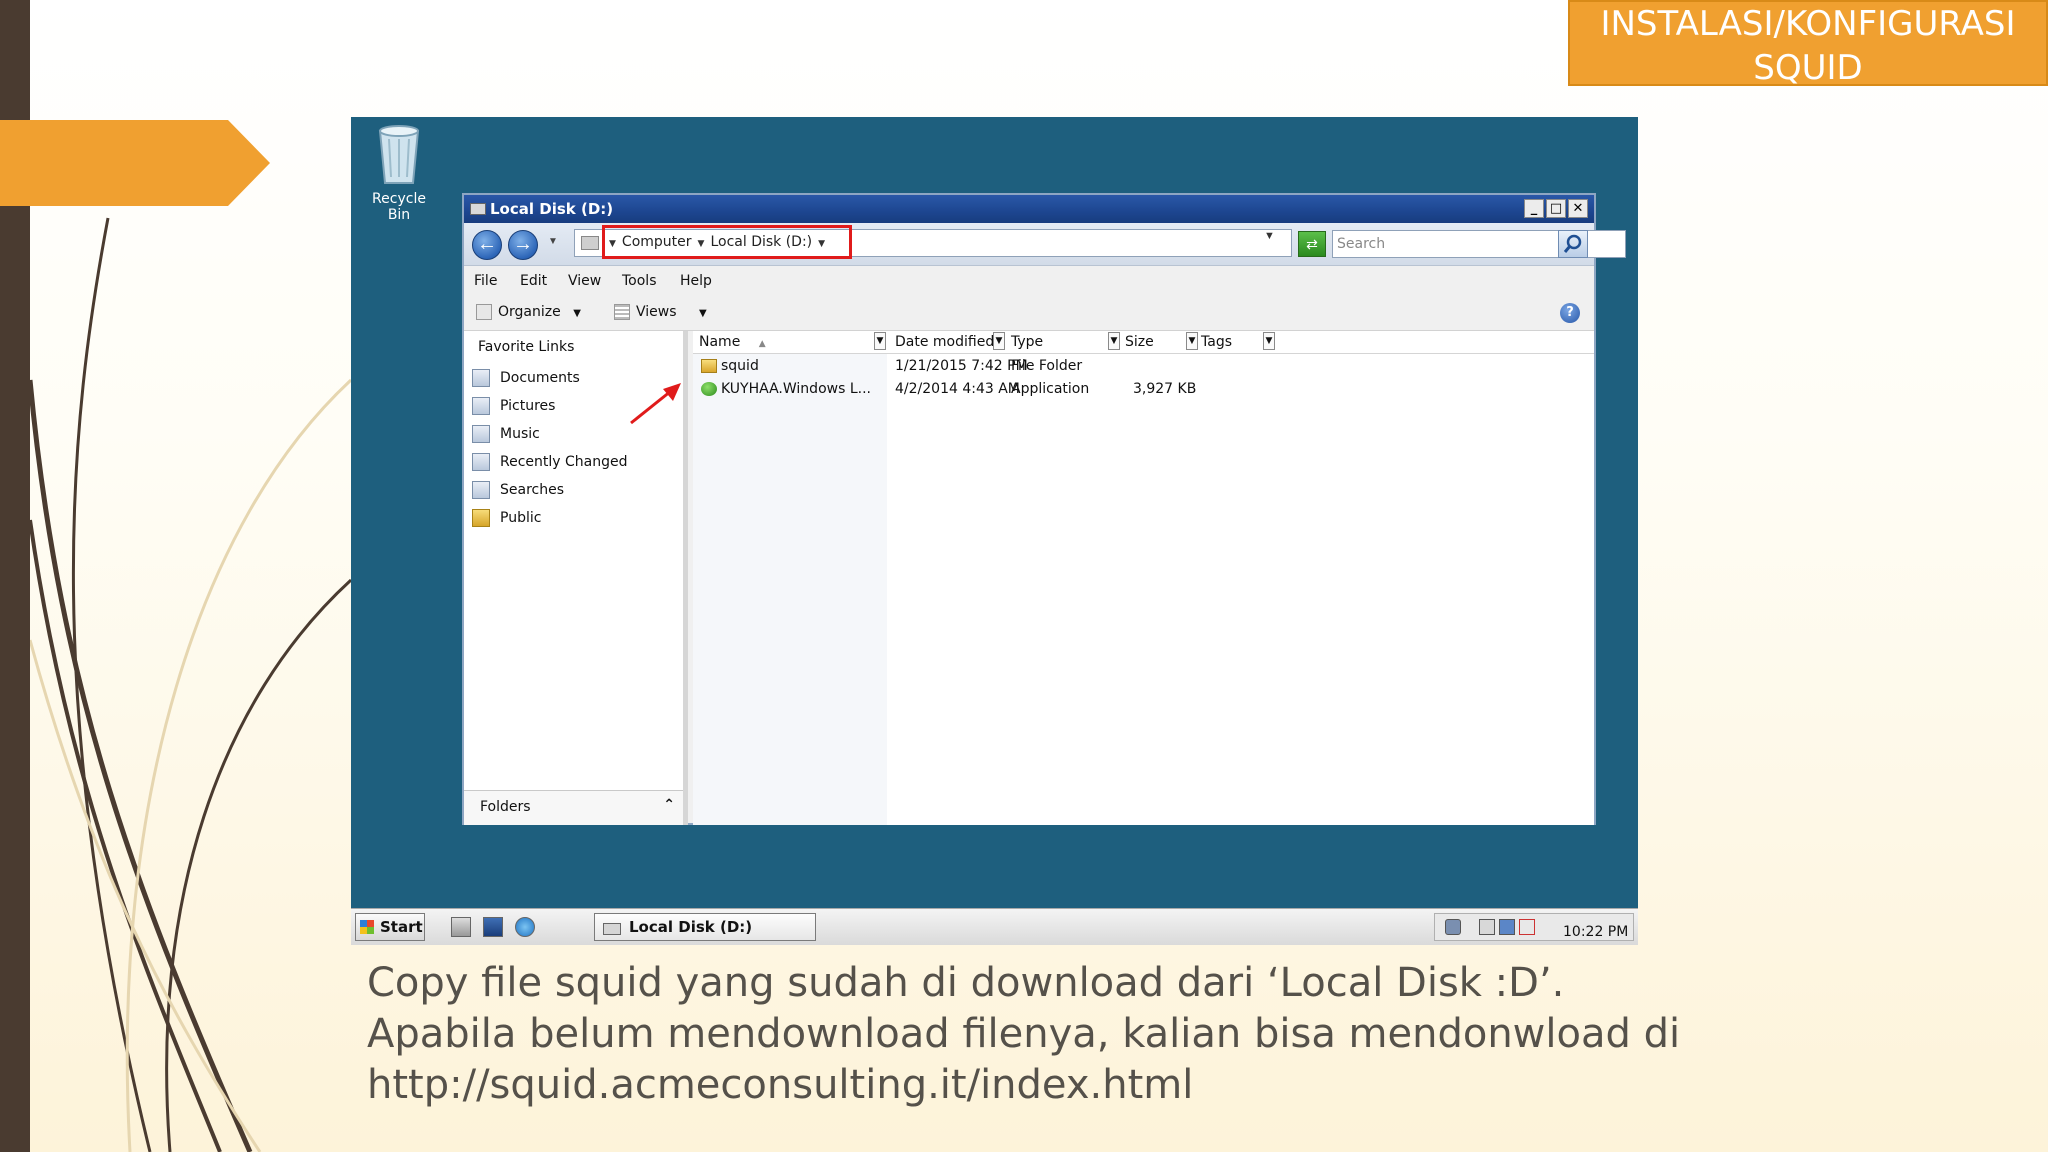 The width and height of the screenshot is (2048, 1152). Describe the element at coordinates (1487, 927) in the screenshot. I see `clipboard-icon` at that location.